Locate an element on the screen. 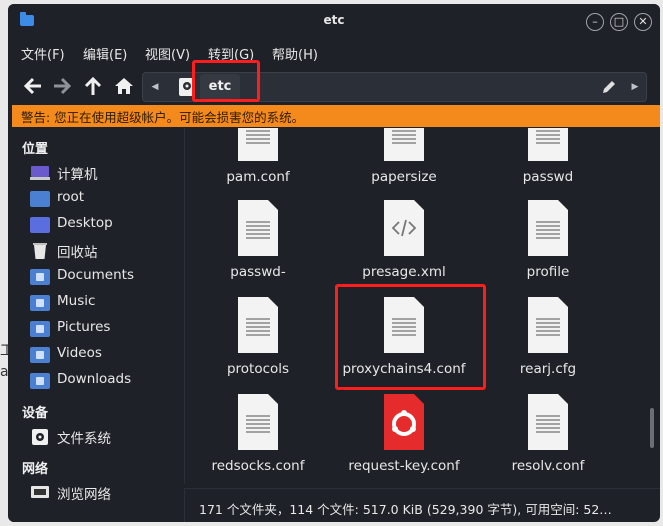  file-item-protocols: protocols is located at coordinates (258, 345).